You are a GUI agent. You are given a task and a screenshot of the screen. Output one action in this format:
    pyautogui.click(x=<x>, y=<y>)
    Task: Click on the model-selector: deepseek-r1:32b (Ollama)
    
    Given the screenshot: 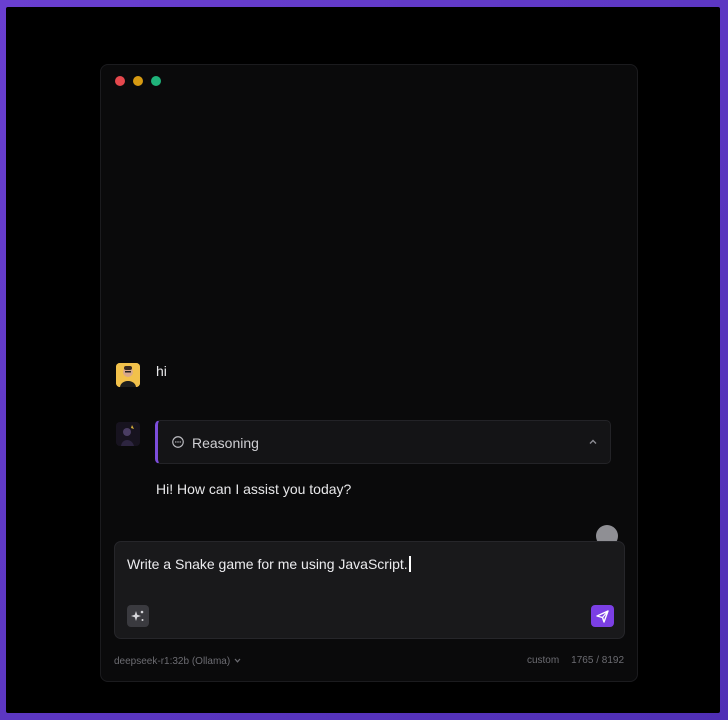 What is the action you would take?
    pyautogui.click(x=177, y=661)
    